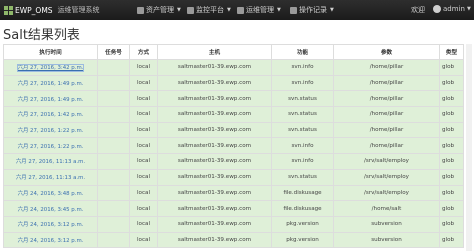  I want to click on column-header: 执行时间, so click(50, 52).